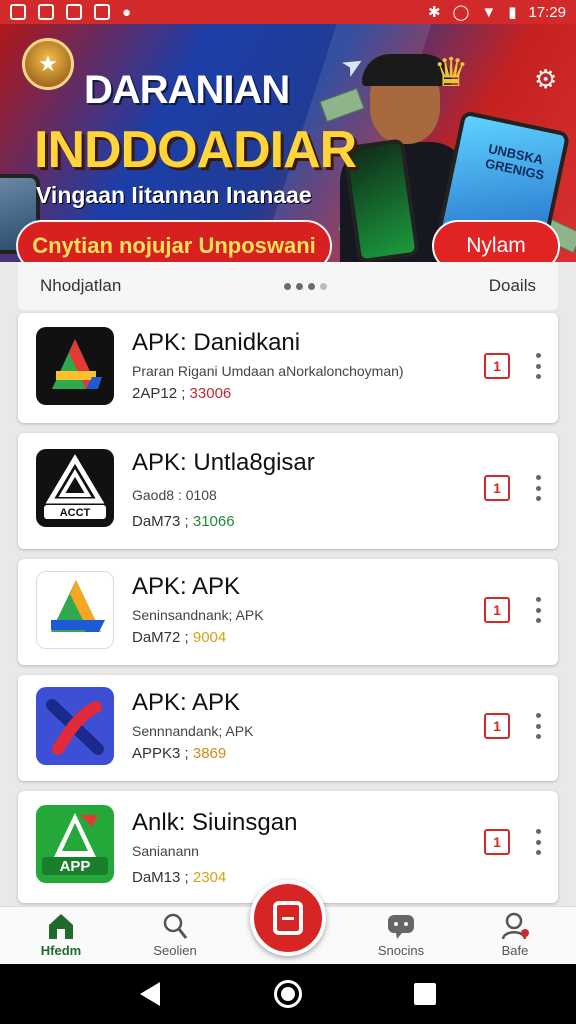 The width and height of the screenshot is (576, 1024). I want to click on app-description: Sanianann, so click(165, 851).